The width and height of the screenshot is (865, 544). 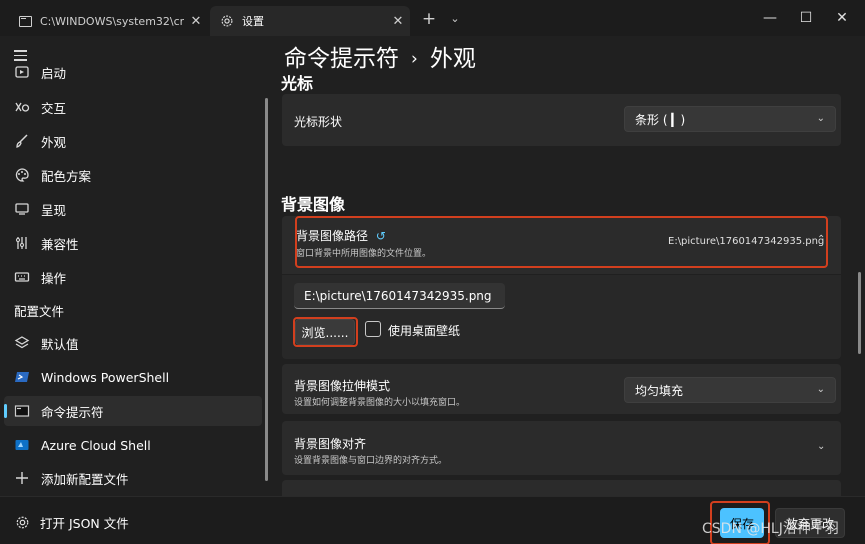 I want to click on cursor-shape-dropdown: 条形 ( ▎) ⌄, so click(x=730, y=119).